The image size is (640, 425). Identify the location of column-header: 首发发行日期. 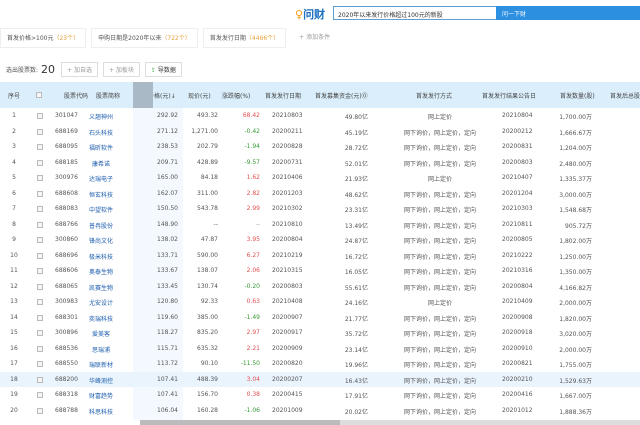
(283, 95).